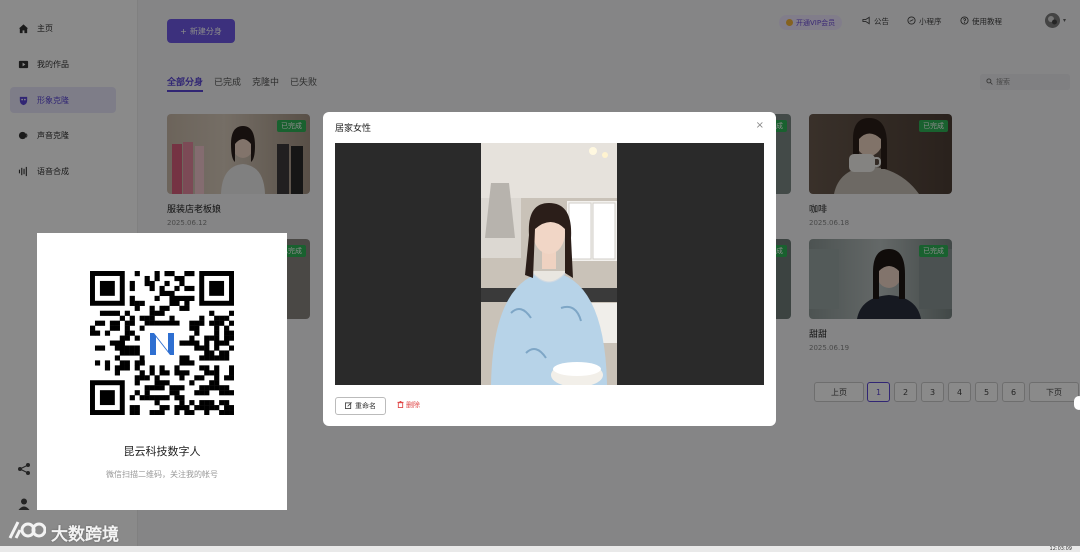  What do you see at coordinates (540, 549) in the screenshot?
I see `taskbar` at bounding box center [540, 549].